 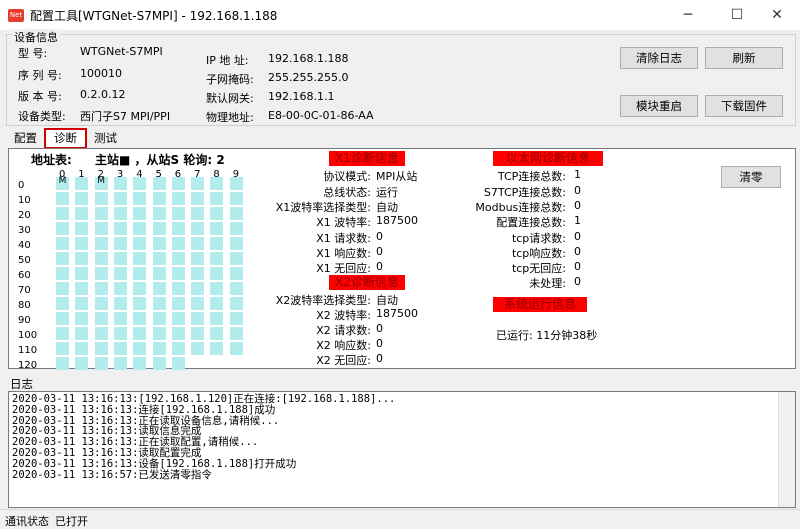 I want to click on eth-config-label: 配置连接总数:, so click(x=531, y=222).